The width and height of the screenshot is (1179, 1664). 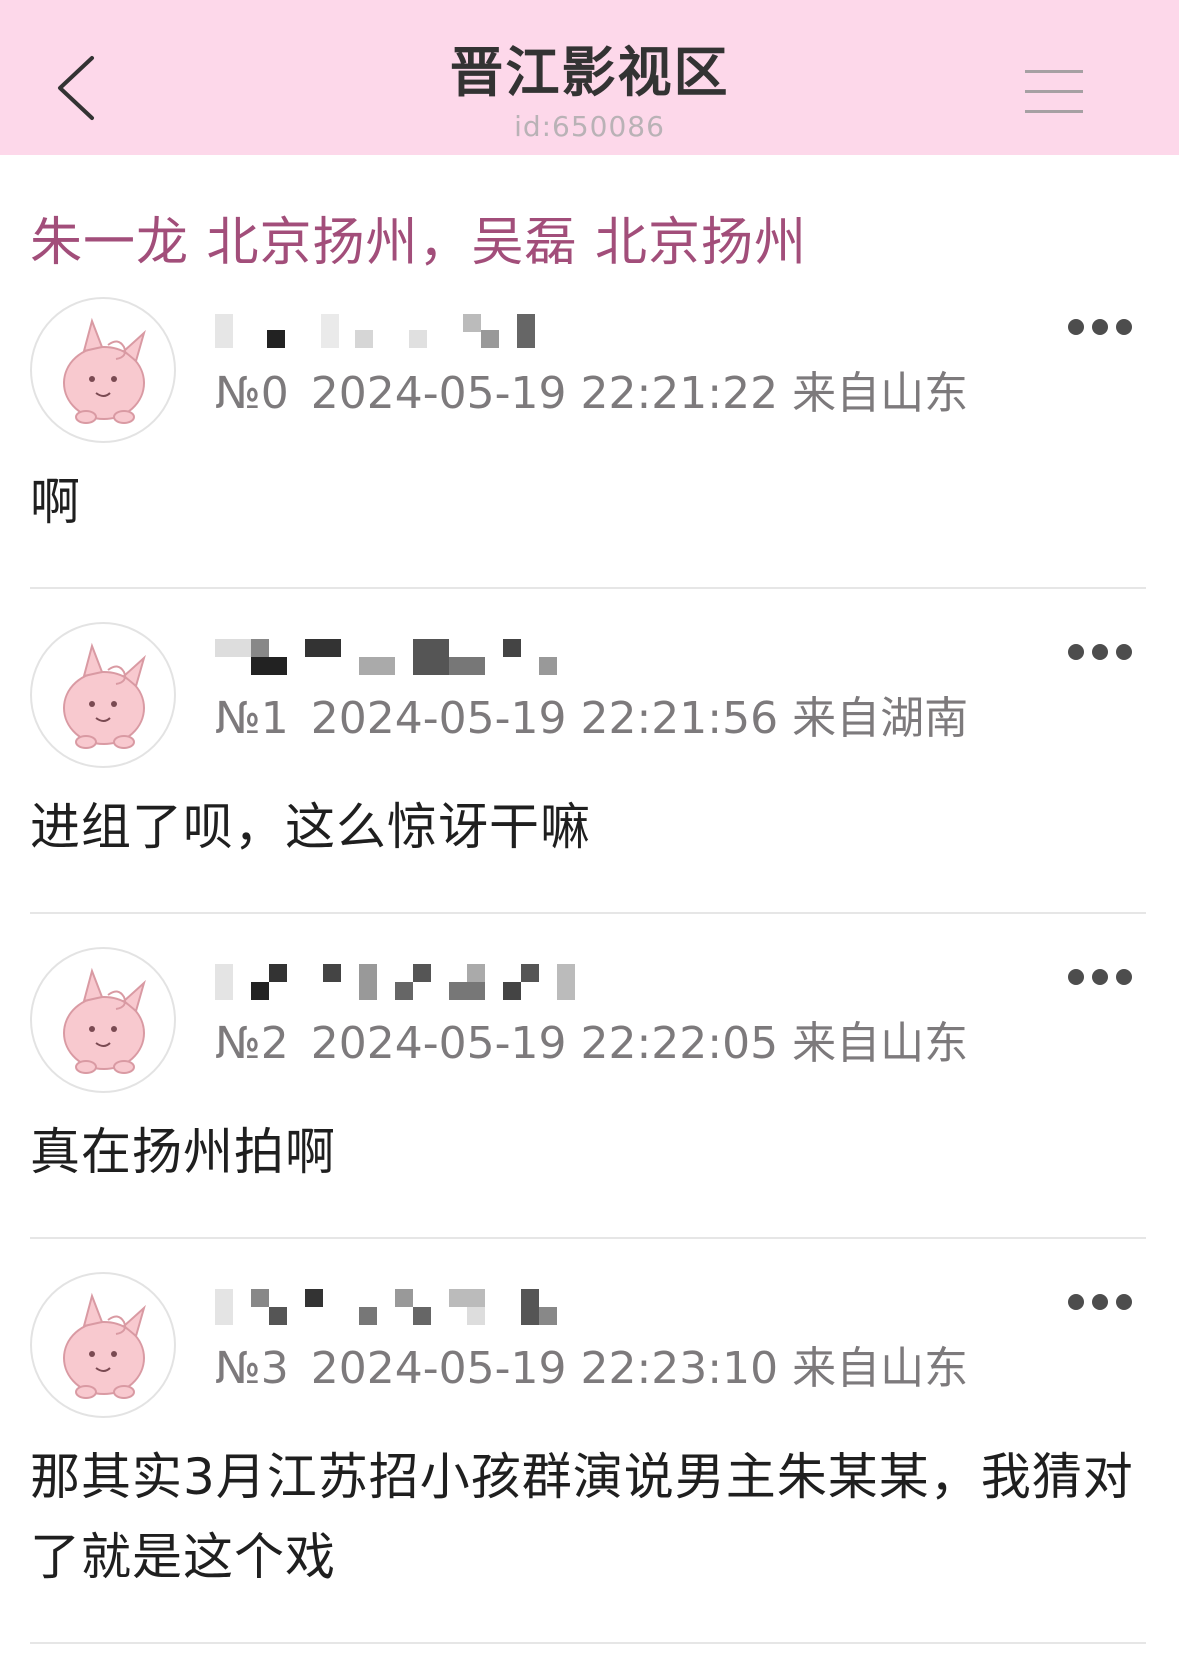 I want to click on top-bar: 晋江影视区 id:650086, so click(x=589, y=77).